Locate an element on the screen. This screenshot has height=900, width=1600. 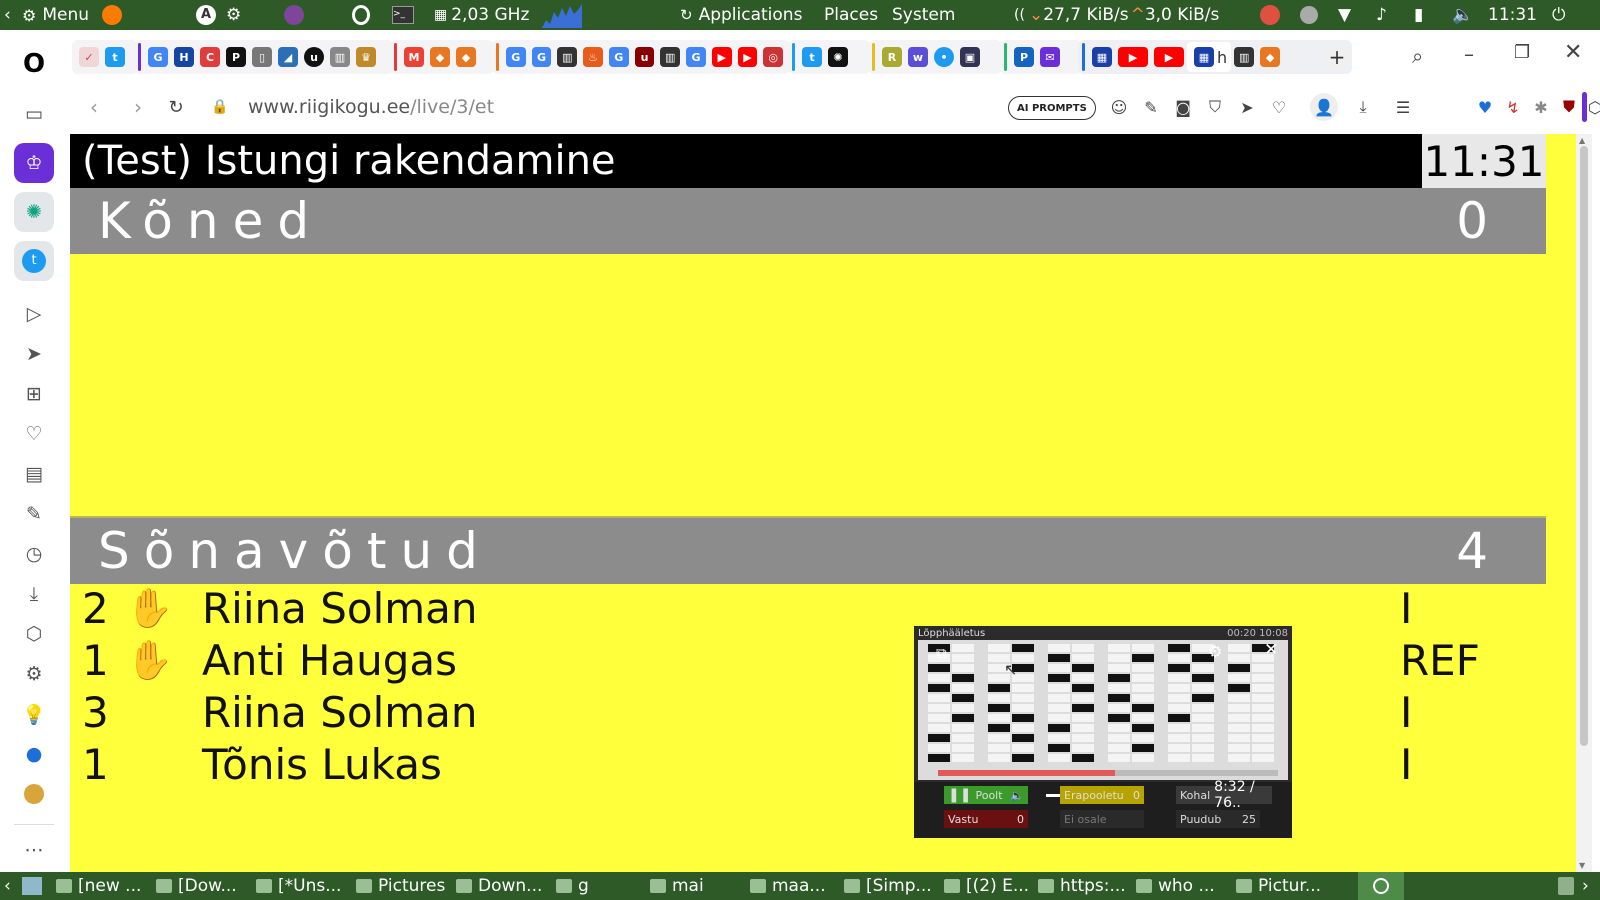
opera-launcher is located at coordinates (361, 15).